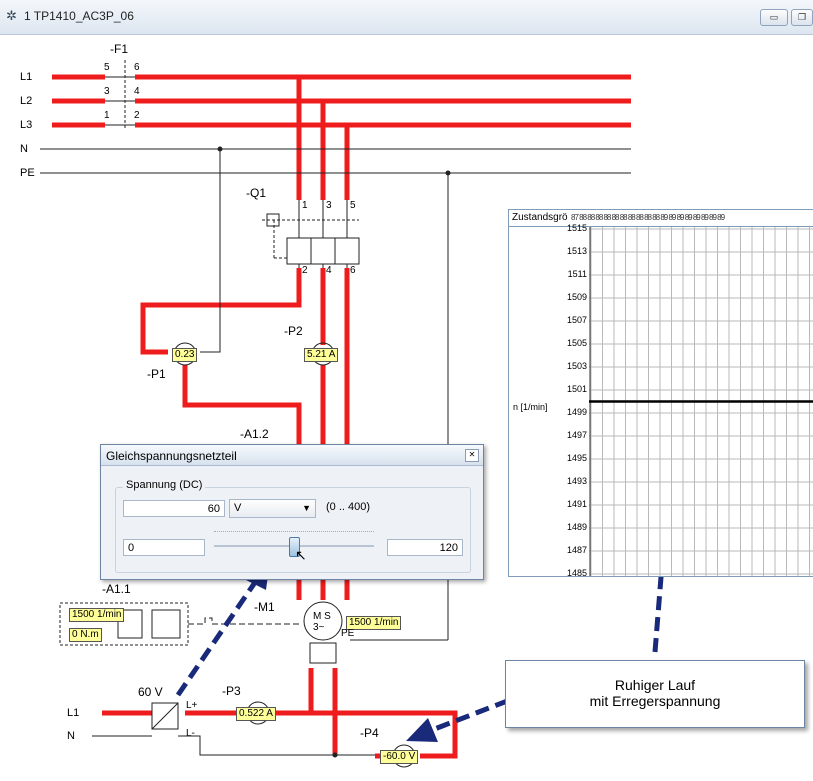  What do you see at coordinates (137, 115) in the screenshot?
I see `fuse-terminal-2: 2` at bounding box center [137, 115].